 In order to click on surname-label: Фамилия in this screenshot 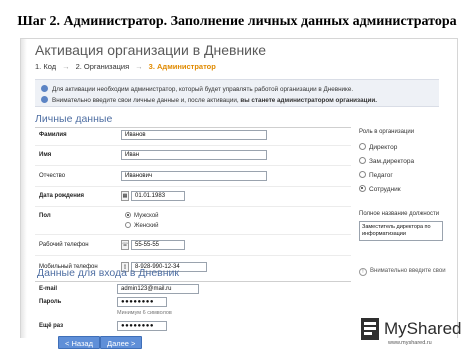, I will do `click(53, 135)`.